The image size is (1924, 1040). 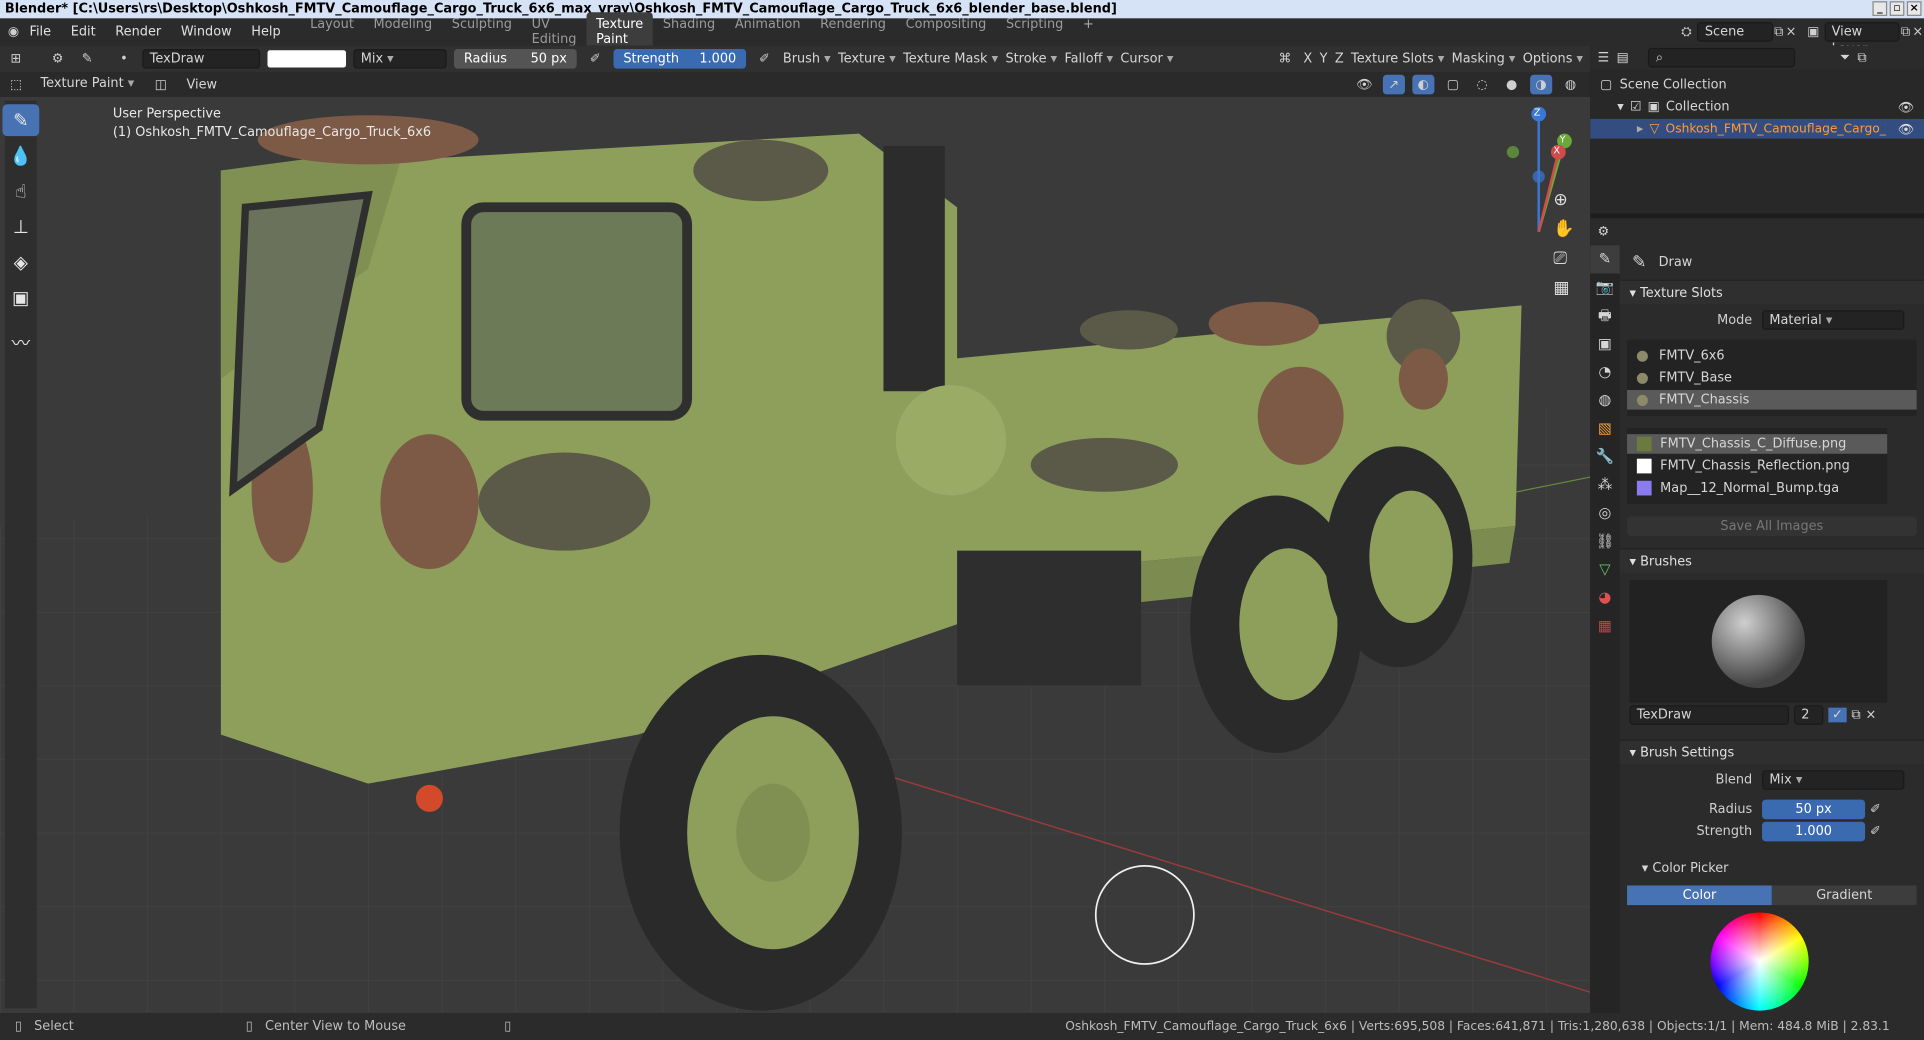 I want to click on visibility-icon: 👁, so click(x=1364, y=85).